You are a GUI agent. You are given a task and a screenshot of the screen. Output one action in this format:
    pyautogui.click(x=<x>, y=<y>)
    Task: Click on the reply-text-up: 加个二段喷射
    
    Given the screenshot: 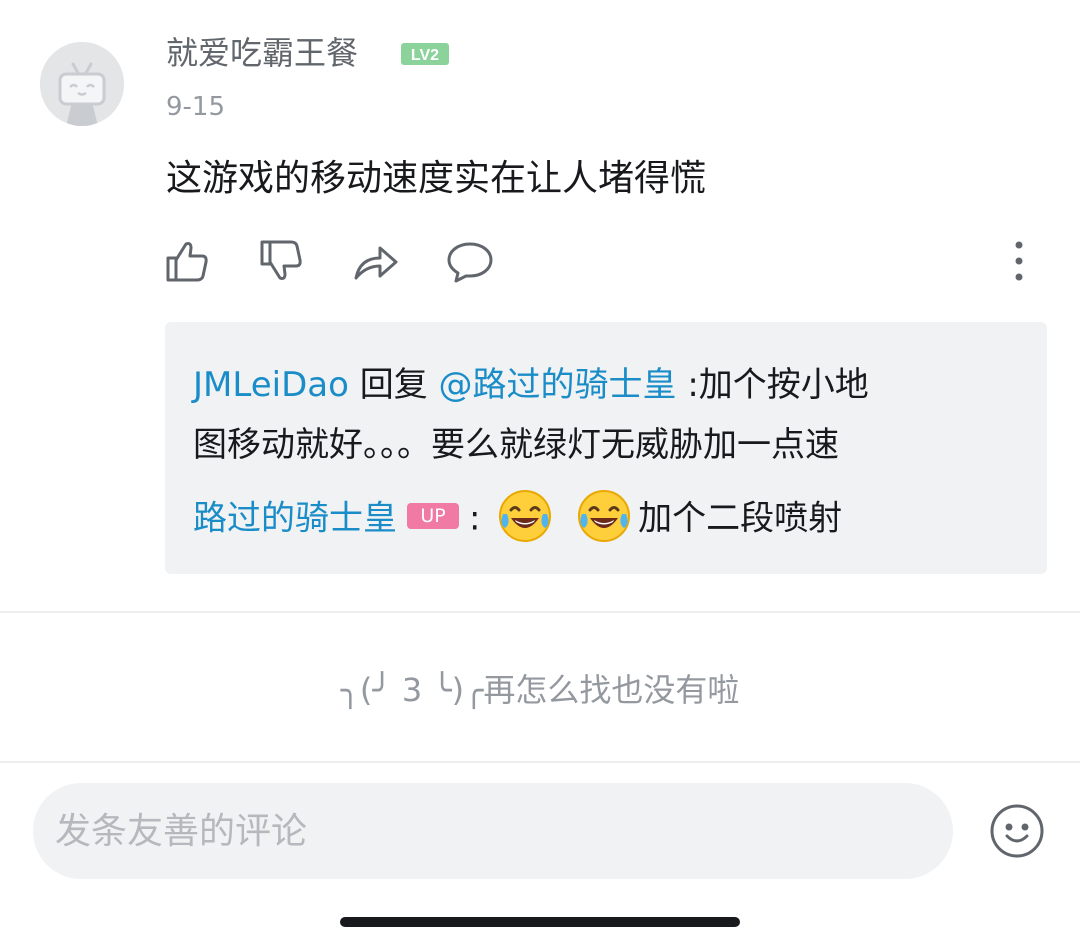 What is the action you would take?
    pyautogui.click(x=740, y=518)
    